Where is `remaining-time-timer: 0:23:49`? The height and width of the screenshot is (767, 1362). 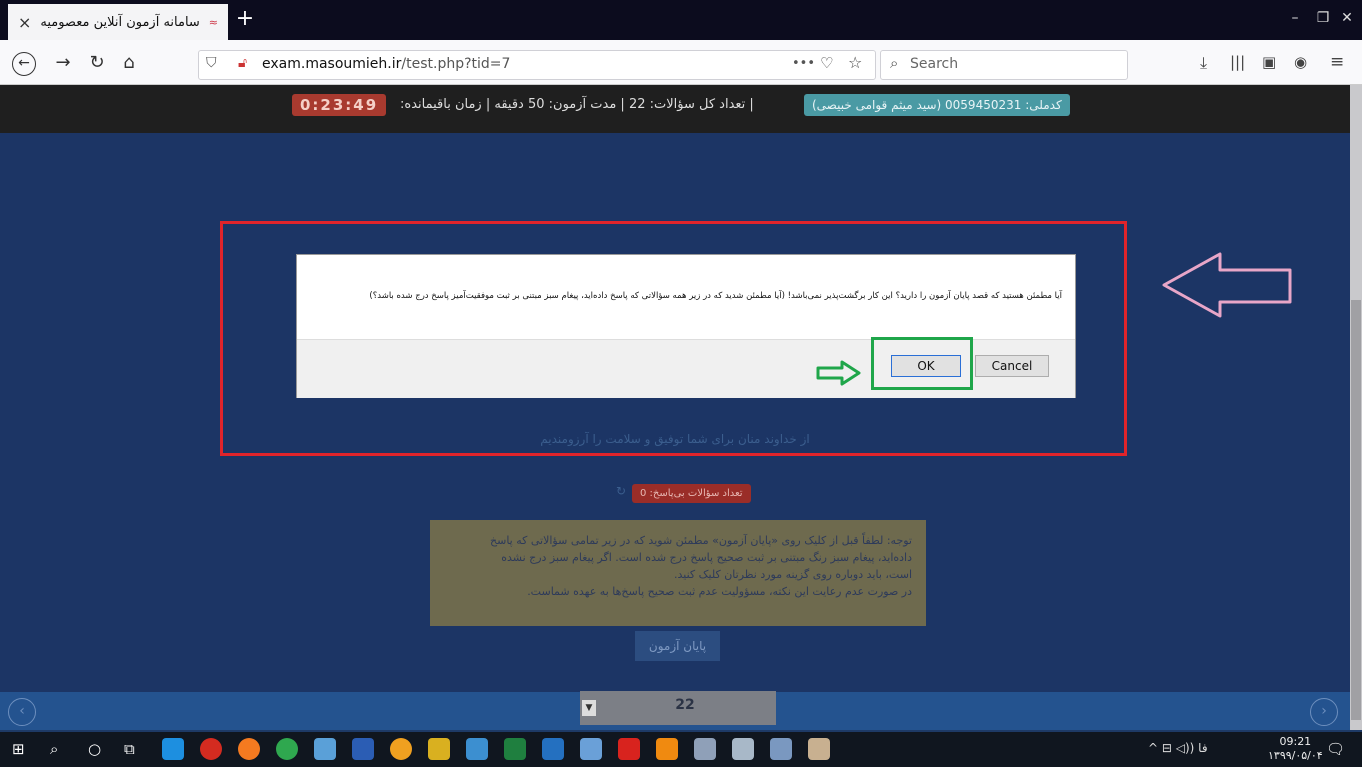
remaining-time-timer: 0:23:49 is located at coordinates (339, 105).